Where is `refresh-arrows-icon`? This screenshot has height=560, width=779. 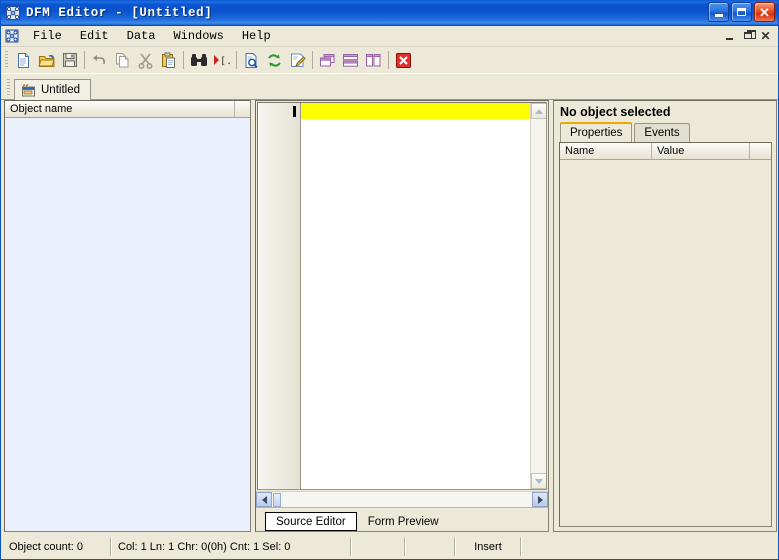 refresh-arrows-icon is located at coordinates (274, 60).